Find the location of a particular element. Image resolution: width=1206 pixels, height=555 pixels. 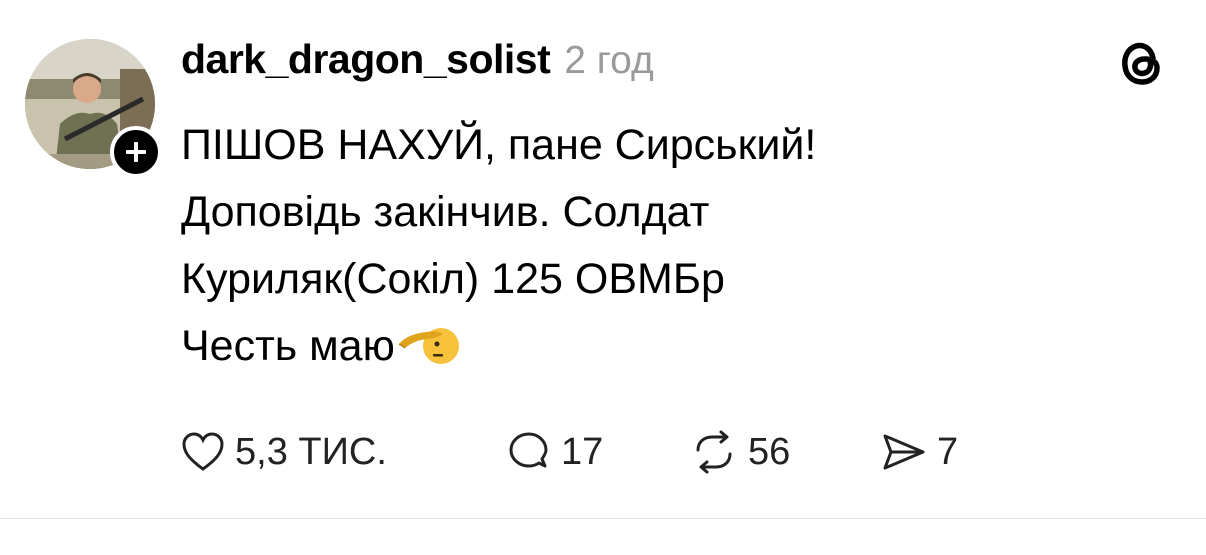

like-count: 5,3 ТИС. is located at coordinates (311, 451).